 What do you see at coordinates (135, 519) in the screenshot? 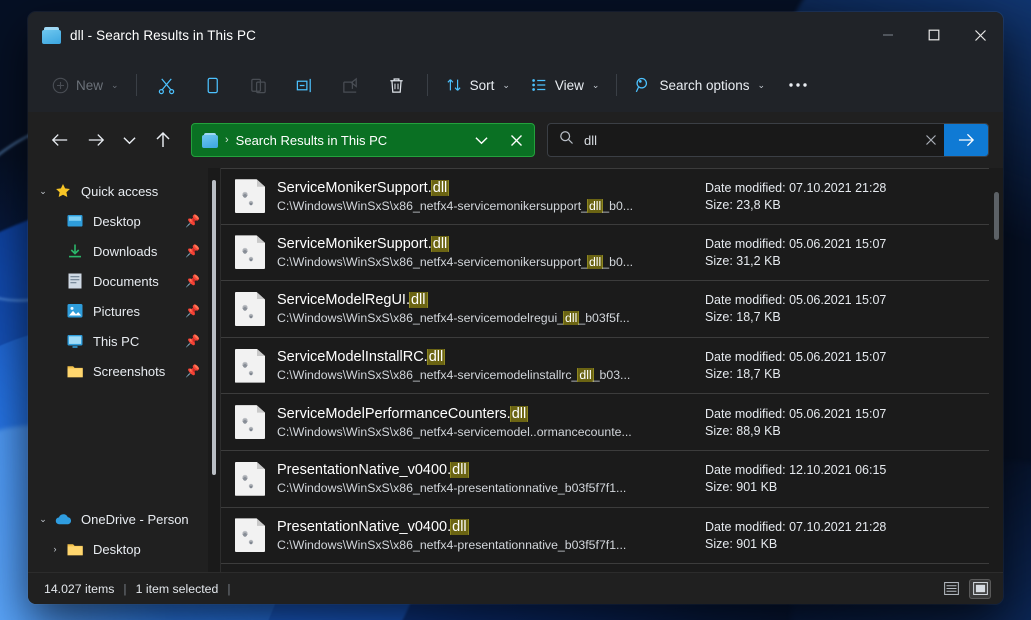
I see `sidebar-group-label: OneDrive - Person` at bounding box center [135, 519].